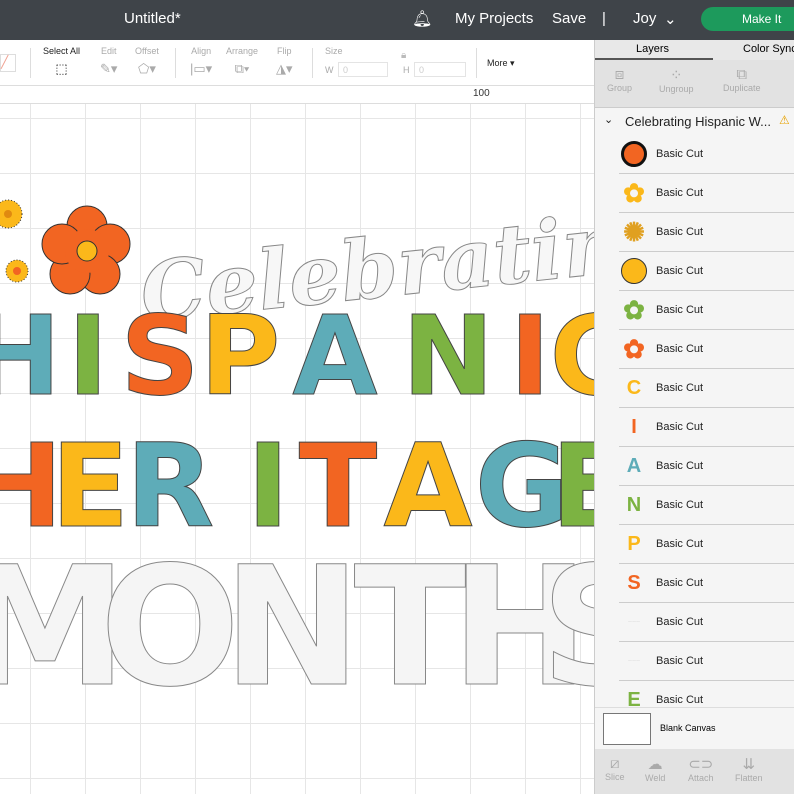  What do you see at coordinates (61, 68) in the screenshot?
I see `select-all-icon: ⬚` at bounding box center [61, 68].